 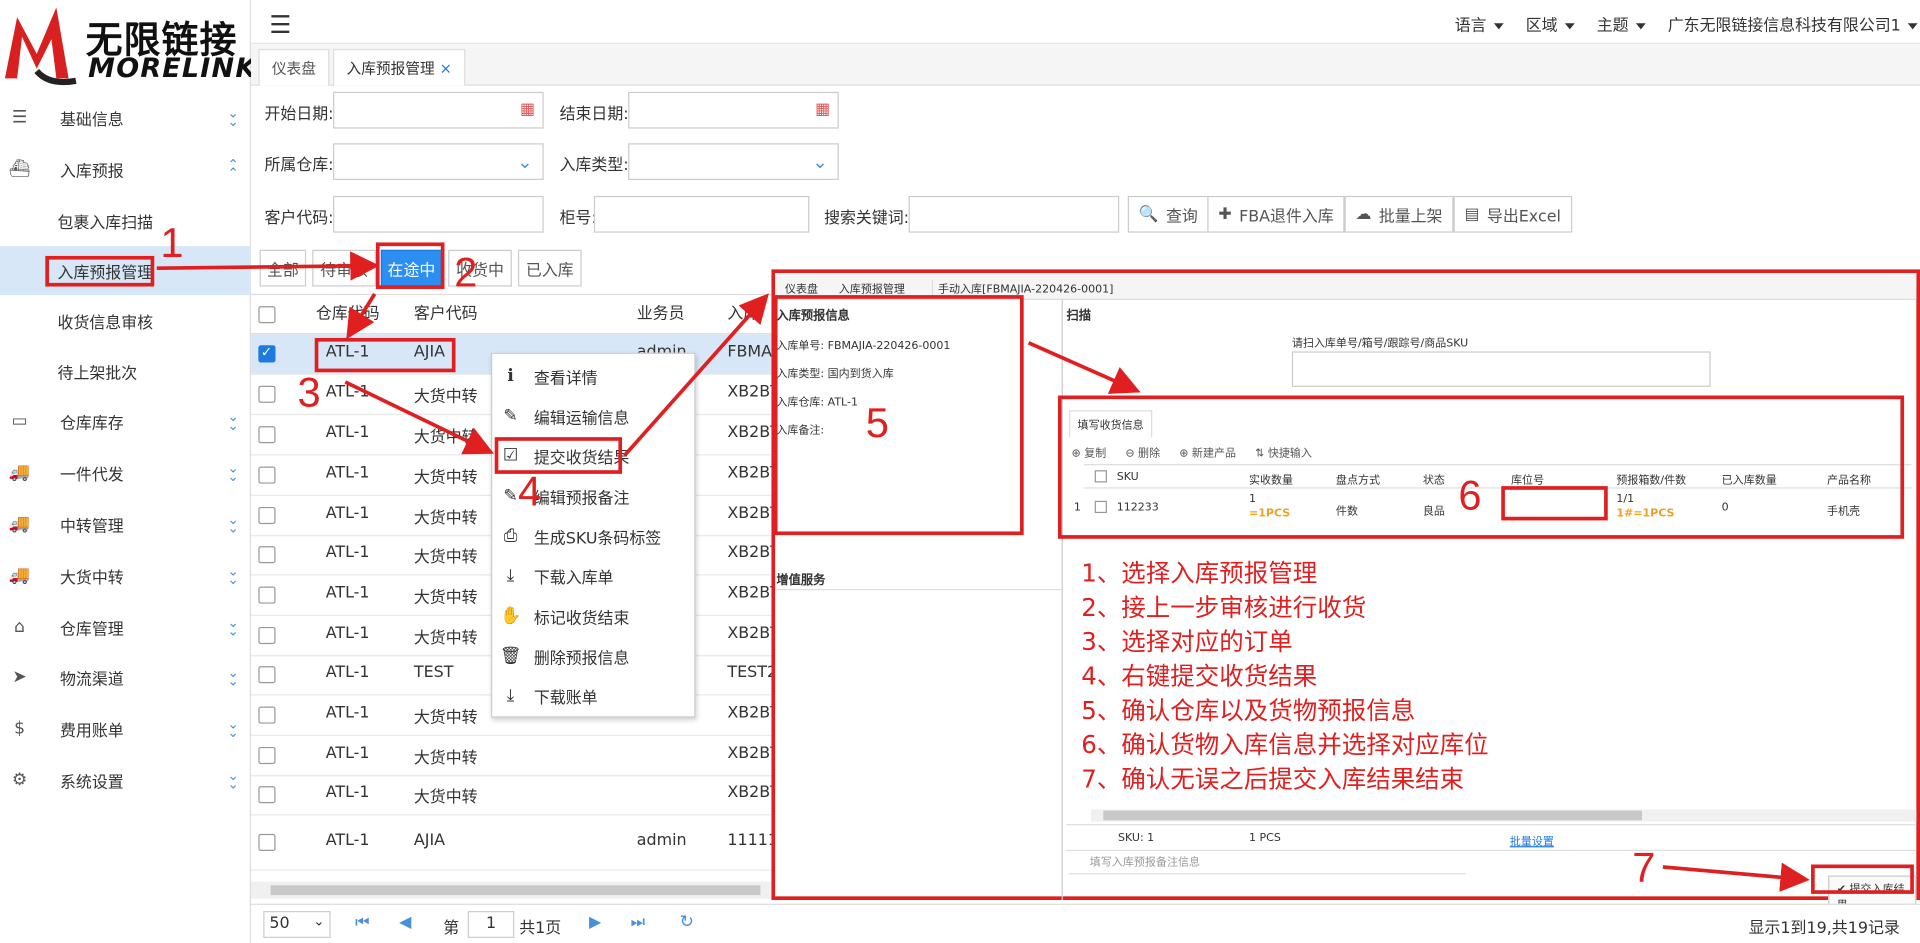 I want to click on page-size-select: 50 ⌄, so click(x=297, y=924).